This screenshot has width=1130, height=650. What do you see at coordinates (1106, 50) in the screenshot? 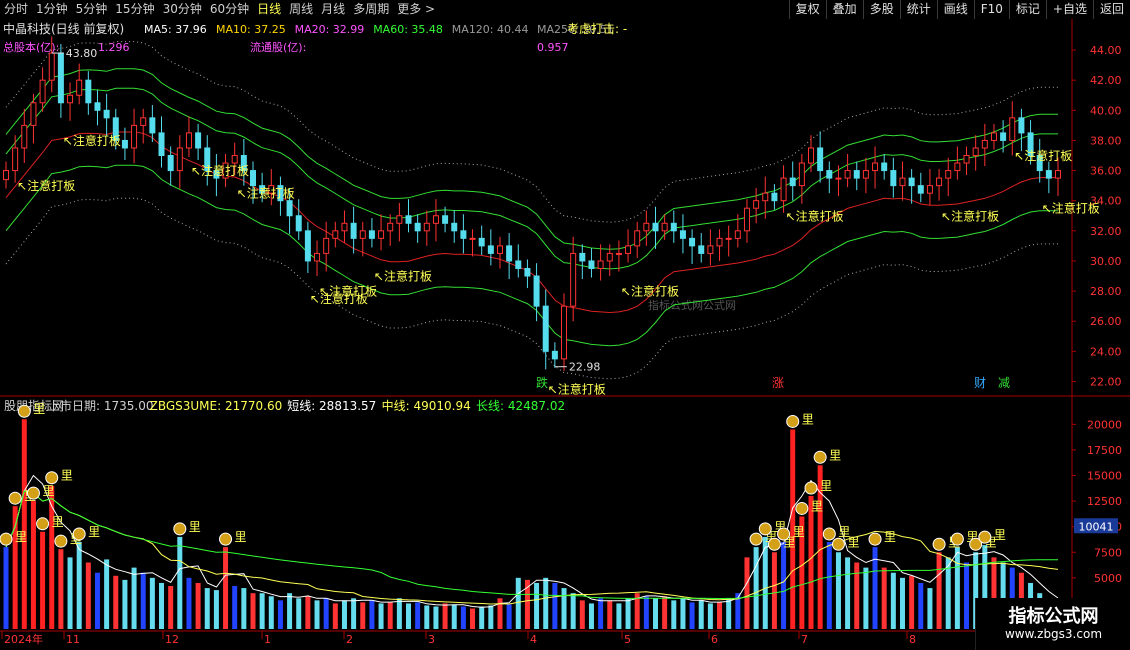
I see `y-tick-label-44: 44.00` at bounding box center [1106, 50].